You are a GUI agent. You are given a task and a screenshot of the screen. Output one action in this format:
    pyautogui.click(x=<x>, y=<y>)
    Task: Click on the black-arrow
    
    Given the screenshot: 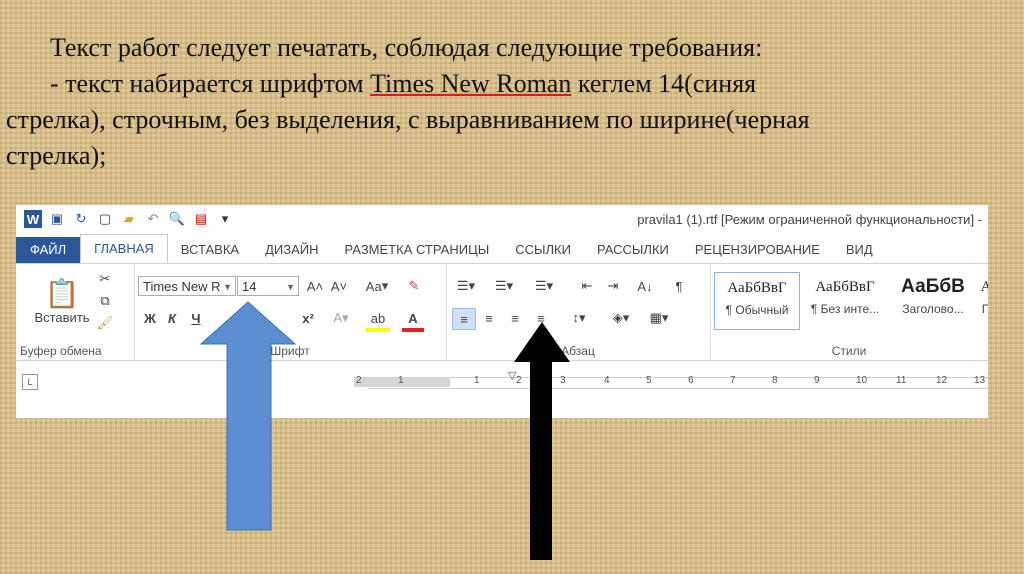 What is the action you would take?
    pyautogui.click(x=542, y=441)
    